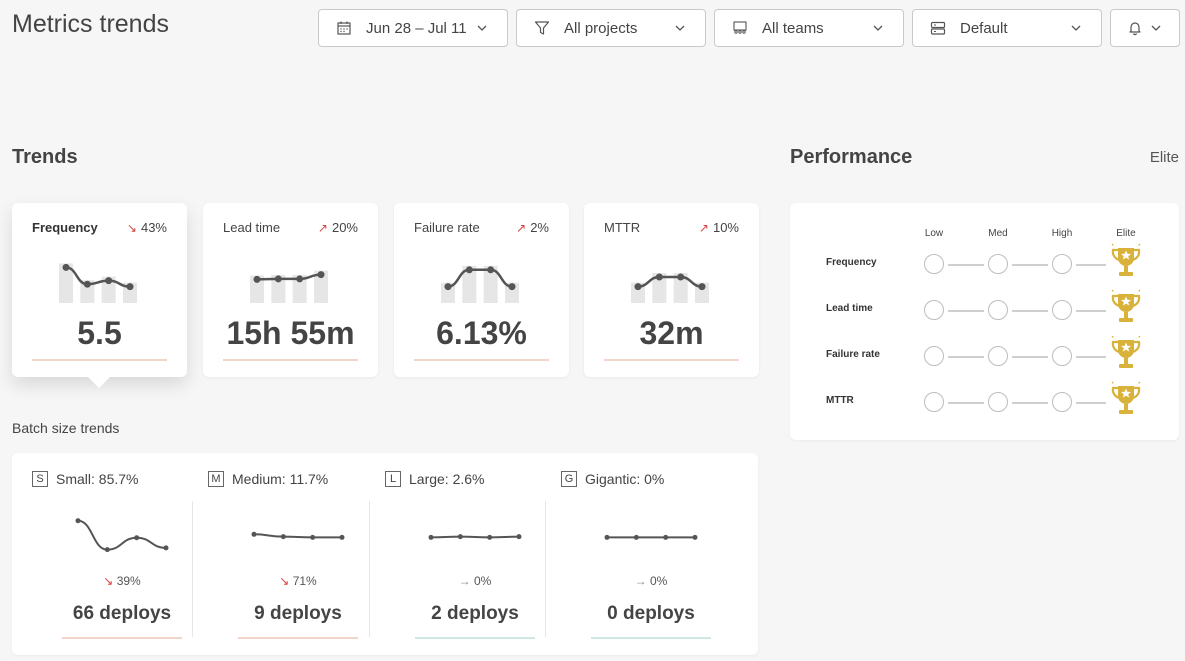  What do you see at coordinates (851, 262) in the screenshot?
I see `performance-row-label: Frequency` at bounding box center [851, 262].